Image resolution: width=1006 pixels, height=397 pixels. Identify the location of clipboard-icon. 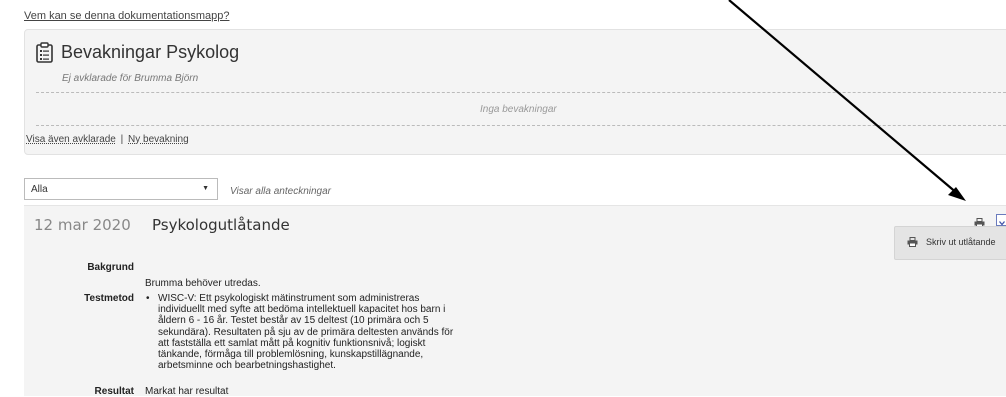
(44, 52).